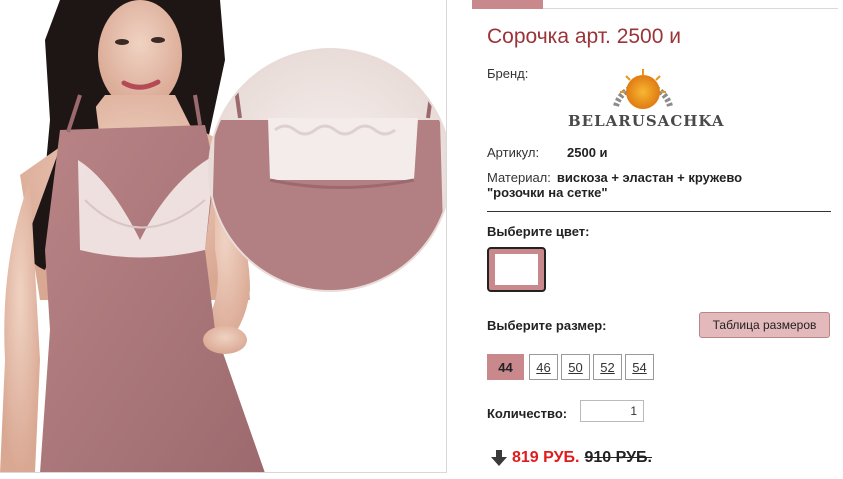  Describe the element at coordinates (764, 325) in the screenshot. I see `size-chart-button: Таблица размеров` at that location.